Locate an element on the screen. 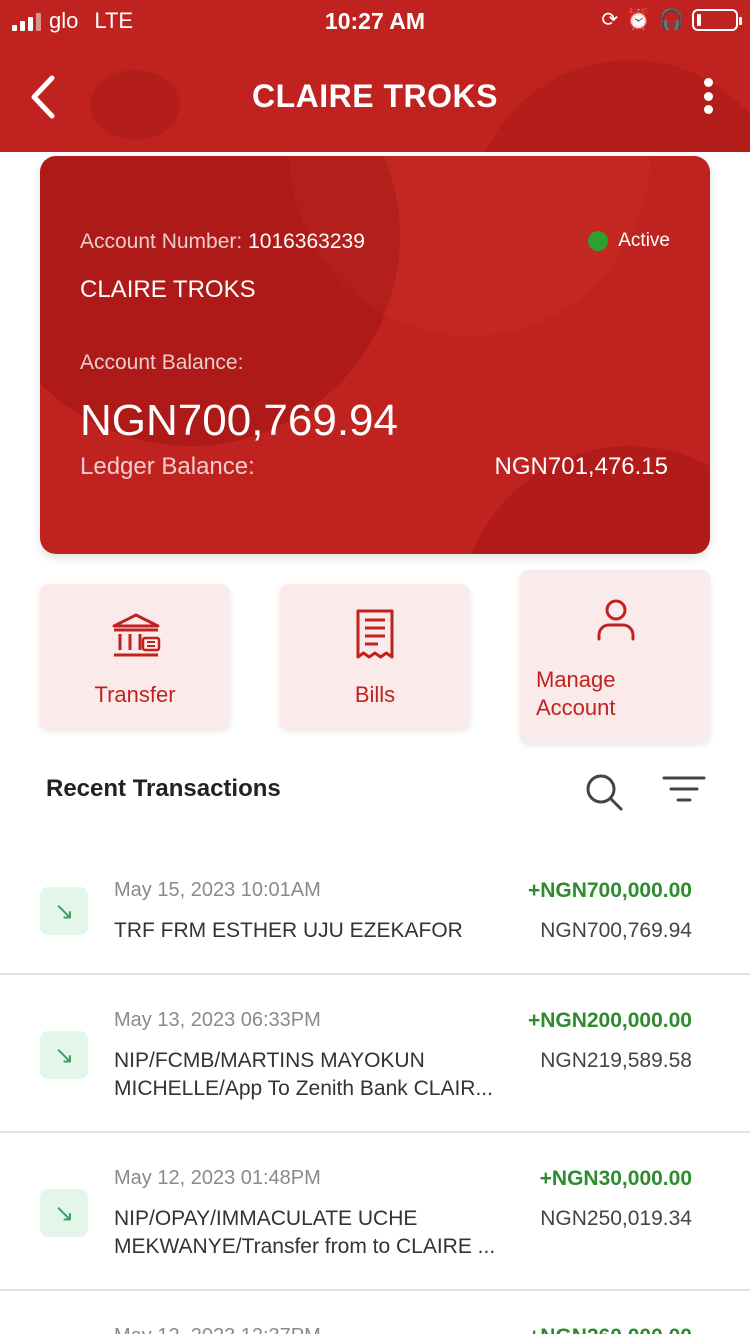 The width and height of the screenshot is (750, 1334). headphones-icon: 🎧 is located at coordinates (671, 20).